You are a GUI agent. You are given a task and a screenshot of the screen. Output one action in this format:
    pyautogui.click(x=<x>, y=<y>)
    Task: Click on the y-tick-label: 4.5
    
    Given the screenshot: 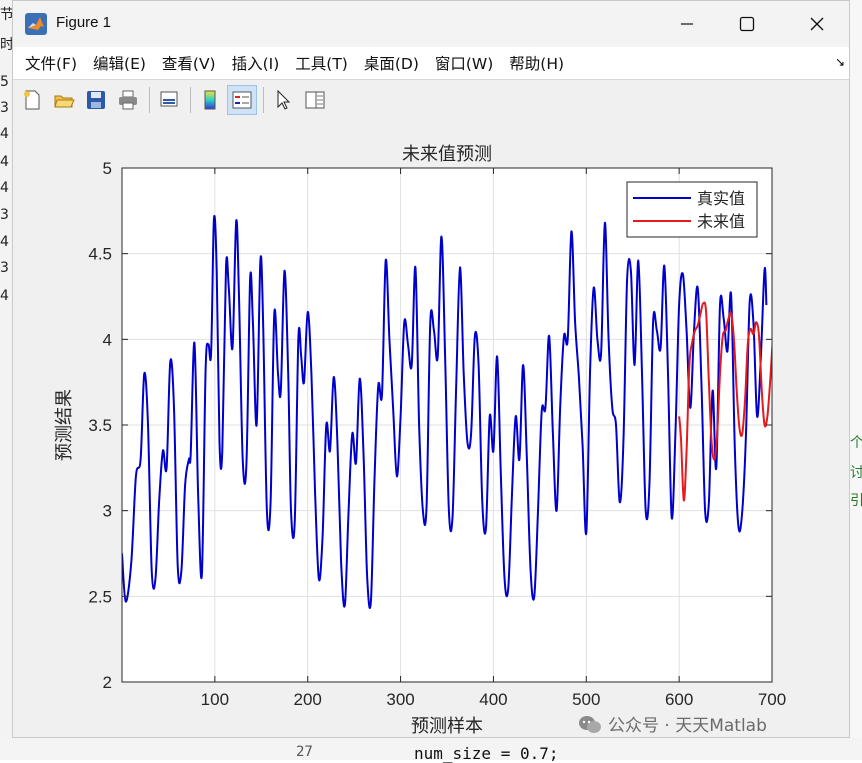 What is the action you would take?
    pyautogui.click(x=100, y=254)
    